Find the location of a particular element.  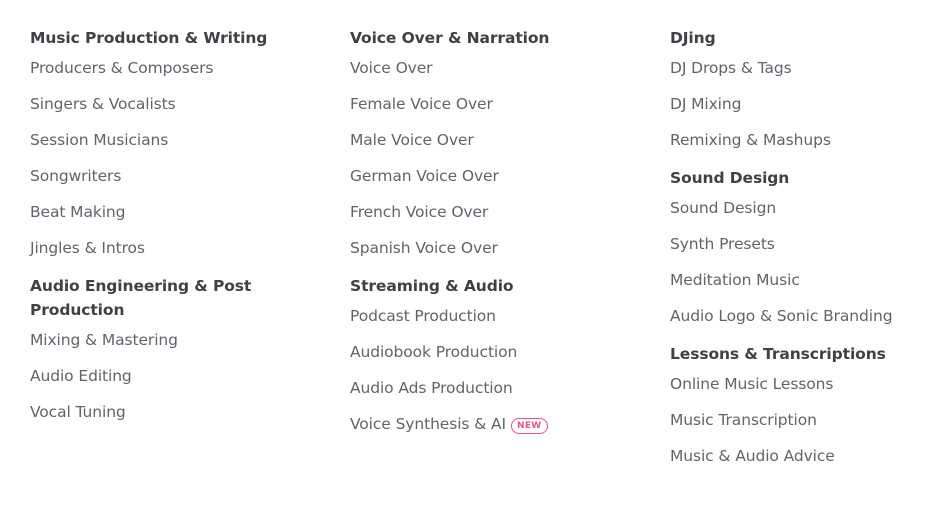

link-remixing-mashups: Remixing & Mashups is located at coordinates (808, 140).